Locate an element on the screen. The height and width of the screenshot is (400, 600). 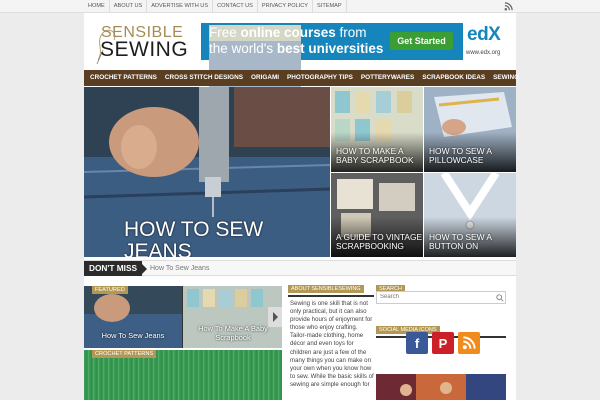
ad-line1-post: from is located at coordinates (351, 32).